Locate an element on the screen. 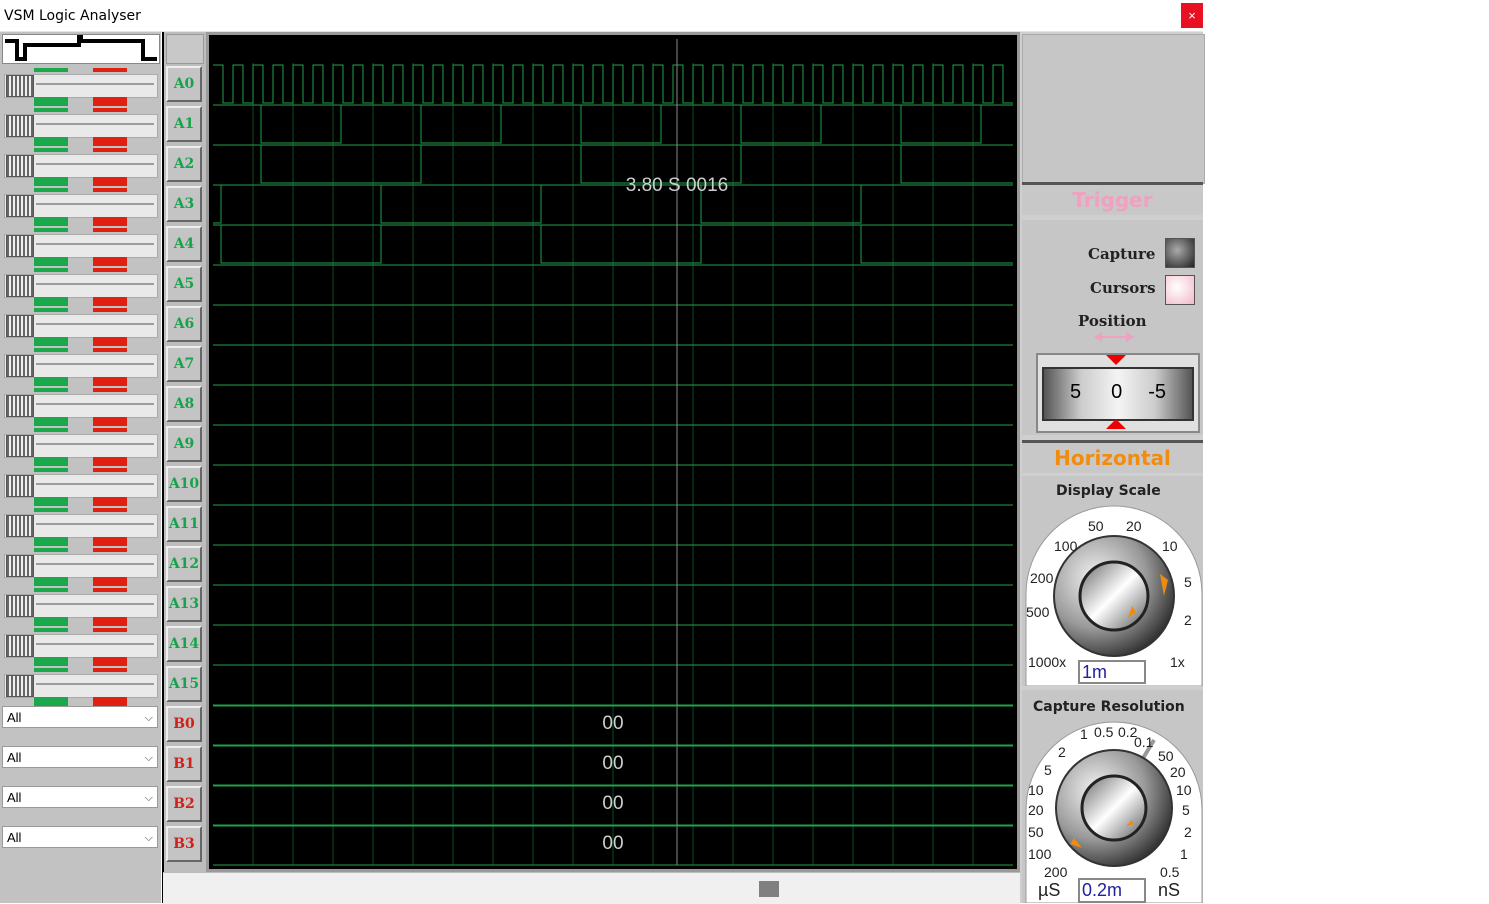 The width and height of the screenshot is (1489, 904). horizontal-scrollbar is located at coordinates (591, 888).